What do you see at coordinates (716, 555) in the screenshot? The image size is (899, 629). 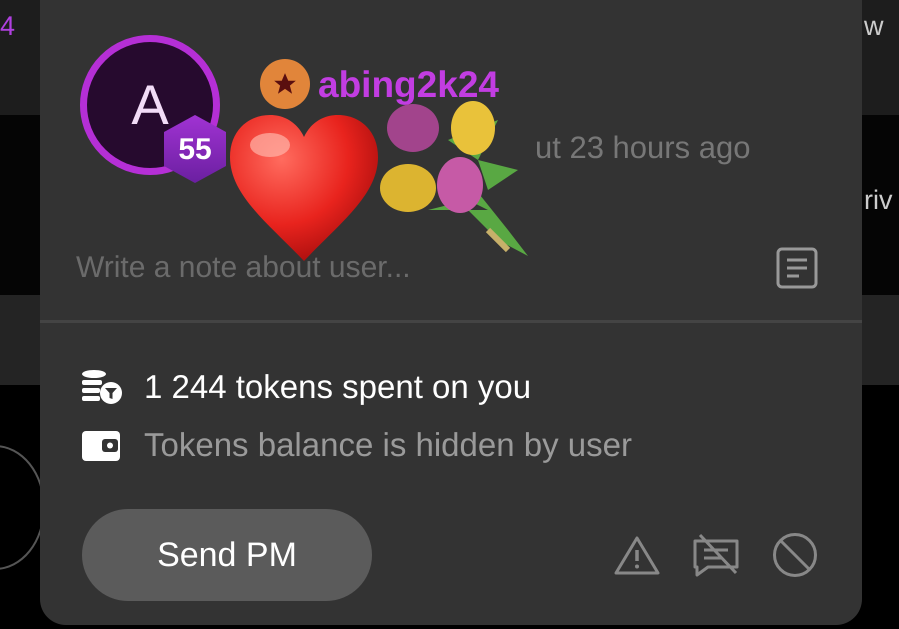 I see `crossed-chat-icon` at bounding box center [716, 555].